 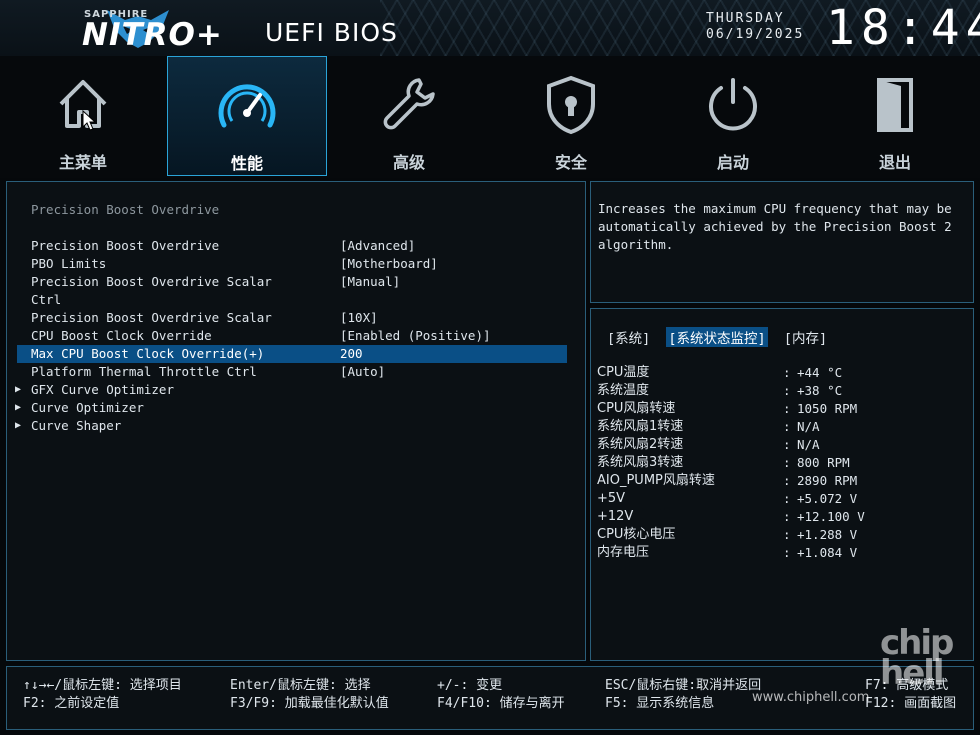 What do you see at coordinates (300, 685) in the screenshot?
I see `hint-enter-select: Enter/鼠标左键: 选择` at bounding box center [300, 685].